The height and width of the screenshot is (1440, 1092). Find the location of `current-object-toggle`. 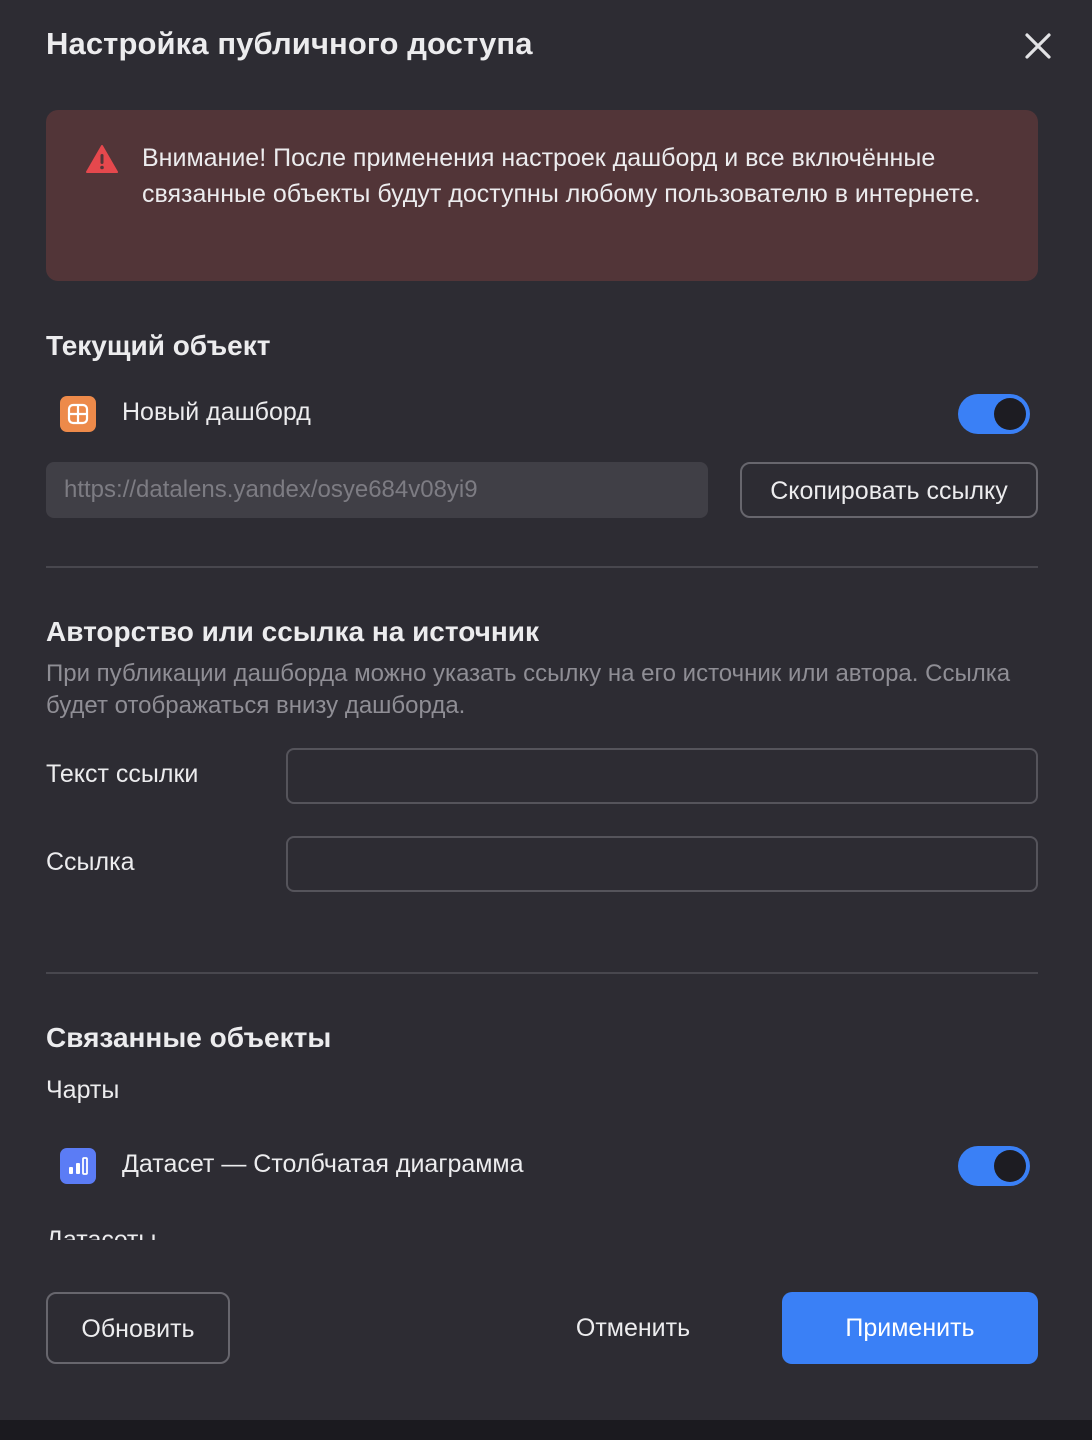

current-object-toggle is located at coordinates (994, 414).